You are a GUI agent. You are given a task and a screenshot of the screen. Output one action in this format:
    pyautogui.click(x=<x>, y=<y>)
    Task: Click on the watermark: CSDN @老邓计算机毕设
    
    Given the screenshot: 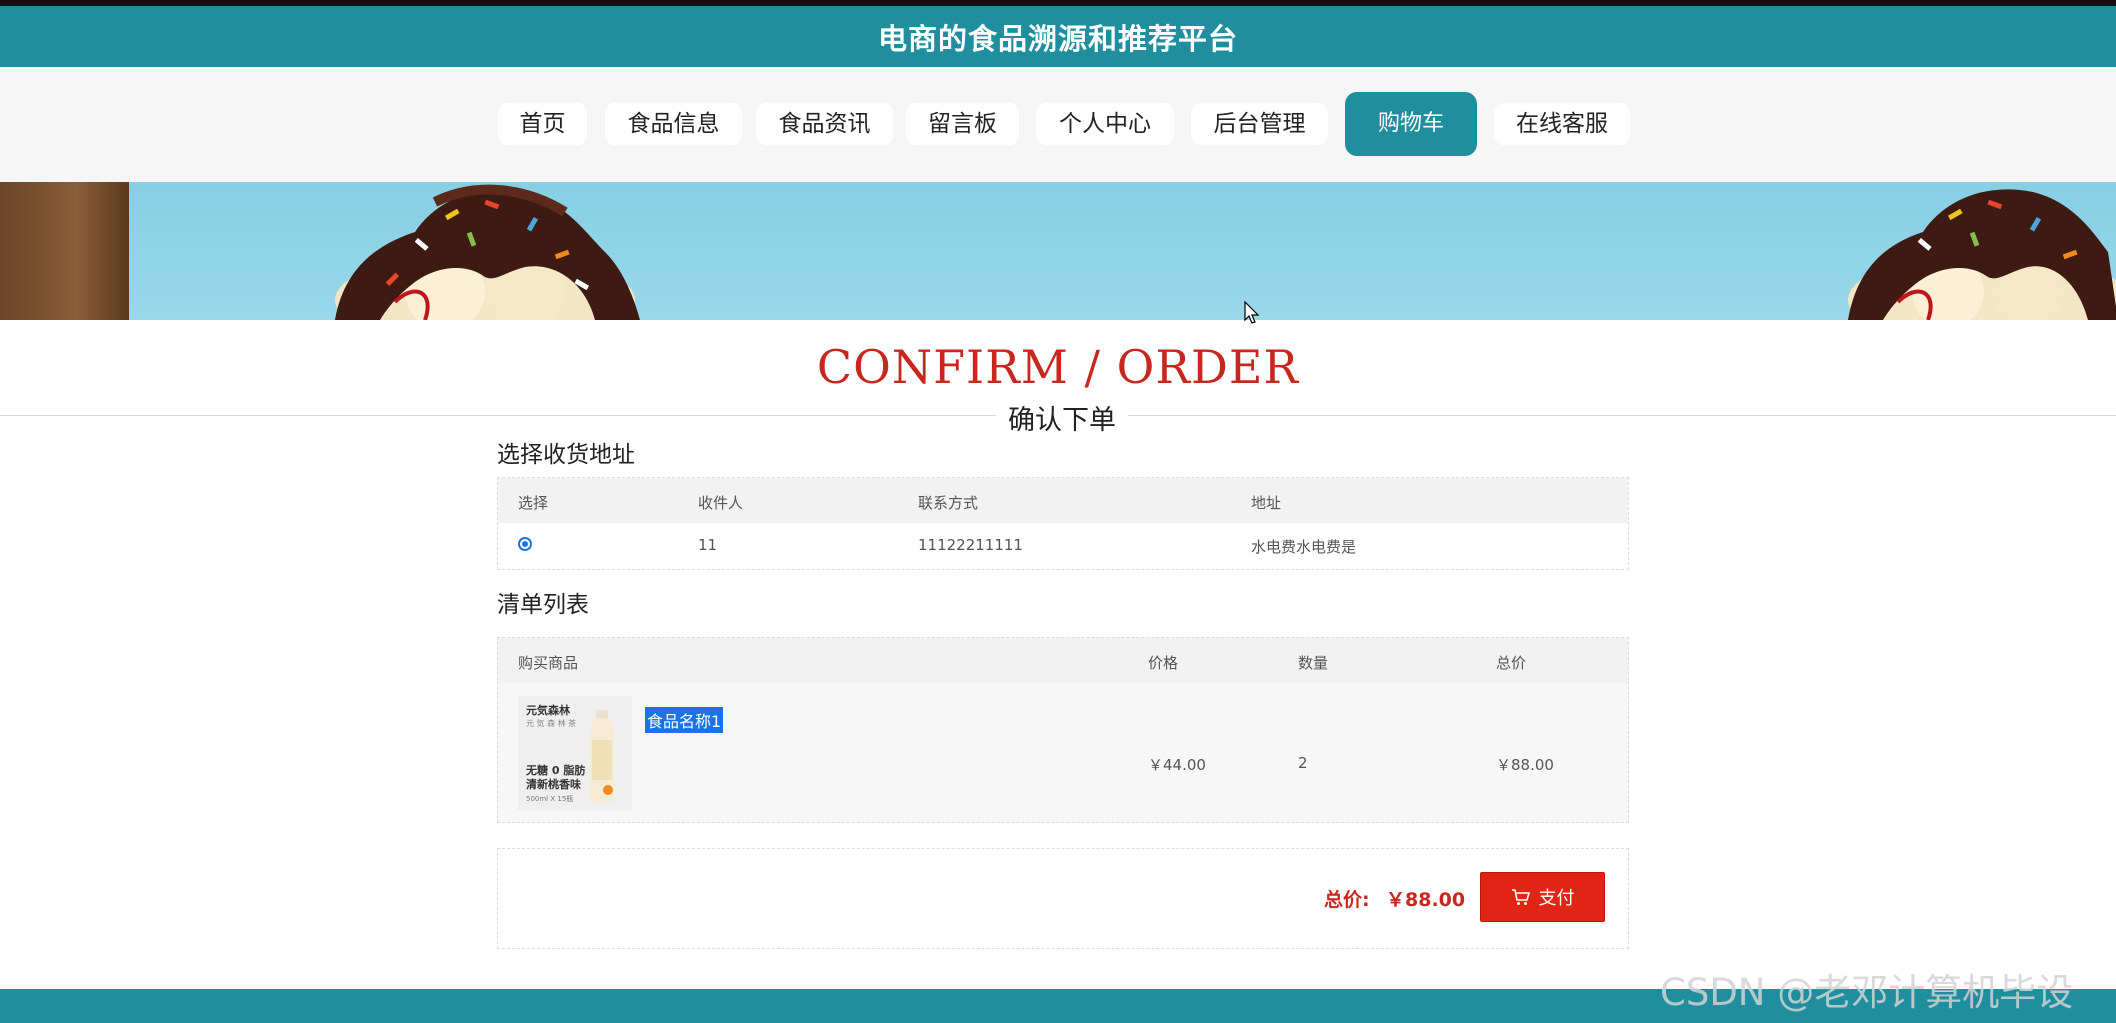 What is the action you would take?
    pyautogui.click(x=1867, y=992)
    